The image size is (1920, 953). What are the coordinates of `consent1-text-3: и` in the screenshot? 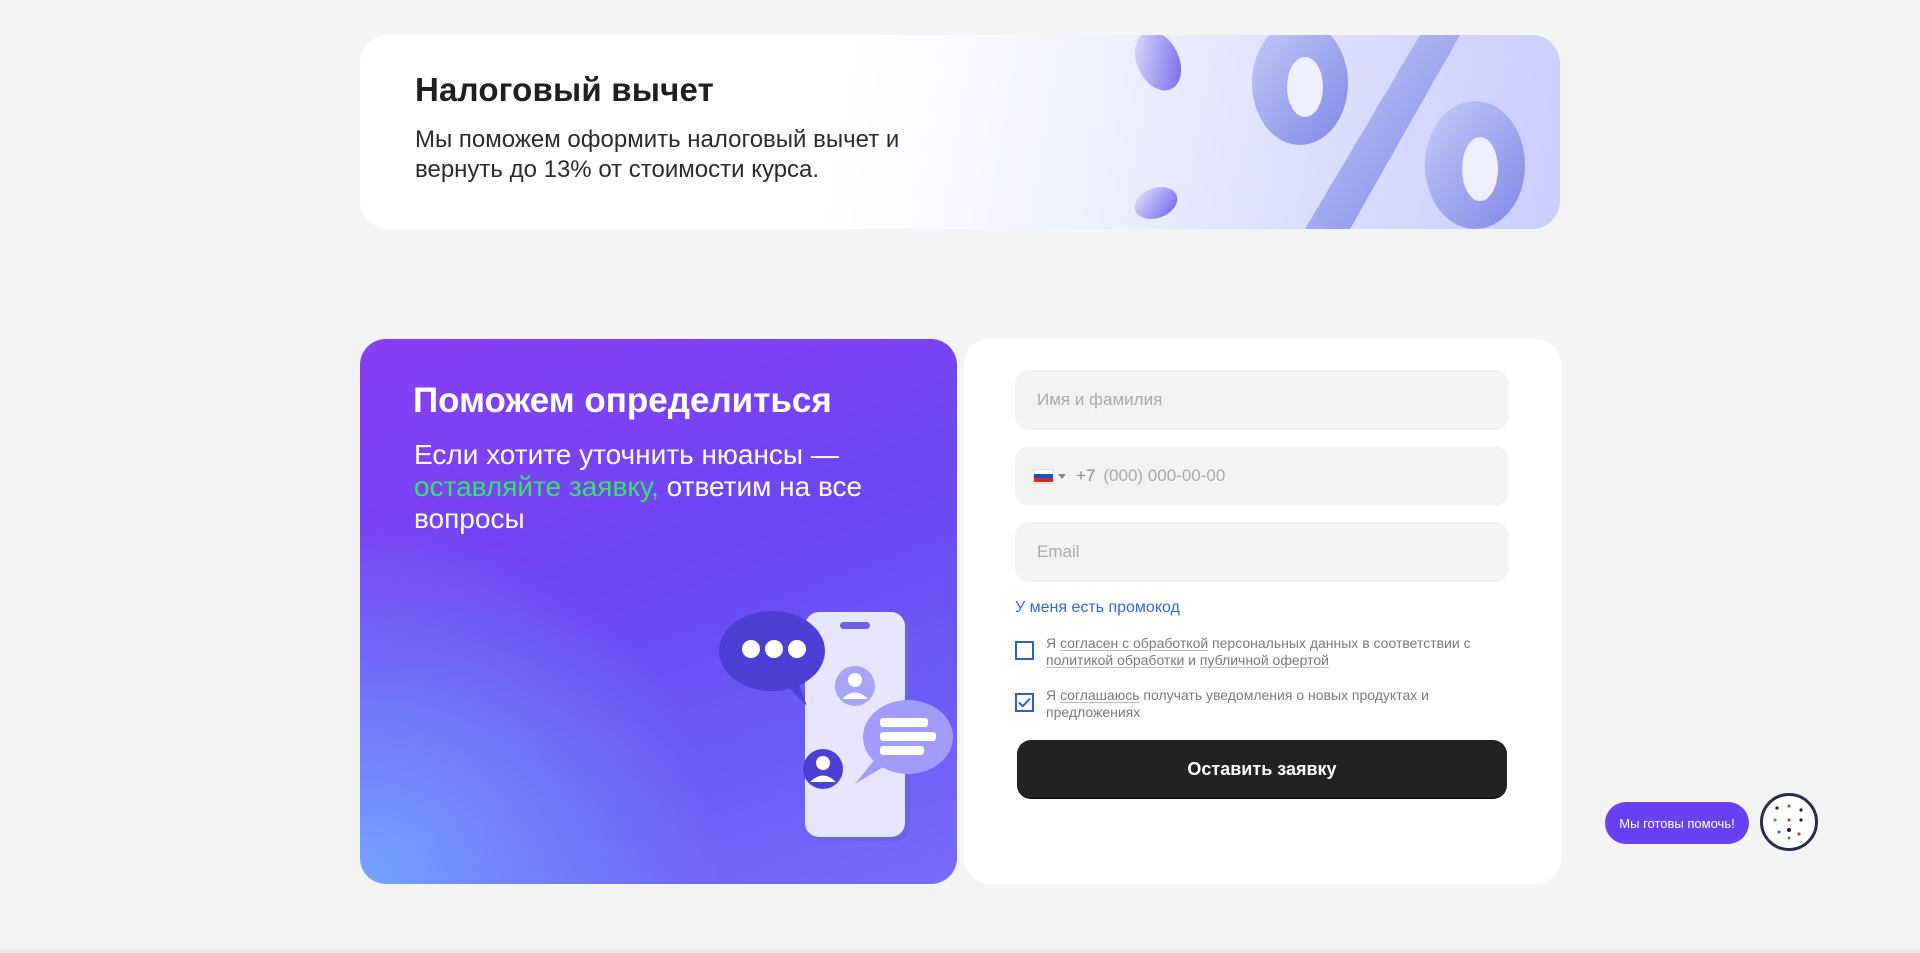 It's located at (1192, 660).